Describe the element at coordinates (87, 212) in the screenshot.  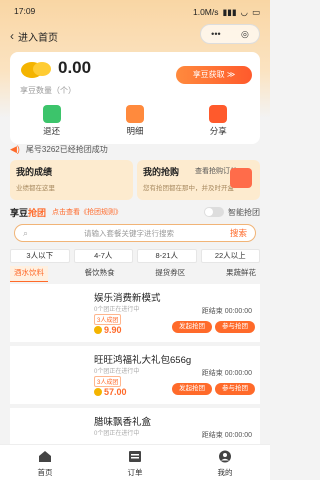
I see `rules-link: 点击查看《抢团规则》` at that location.